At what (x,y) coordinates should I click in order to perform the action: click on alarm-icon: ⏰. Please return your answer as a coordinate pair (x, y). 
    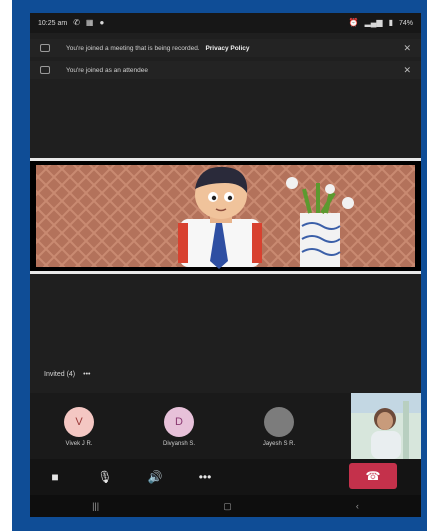
    Looking at the image, I should click on (353, 22).